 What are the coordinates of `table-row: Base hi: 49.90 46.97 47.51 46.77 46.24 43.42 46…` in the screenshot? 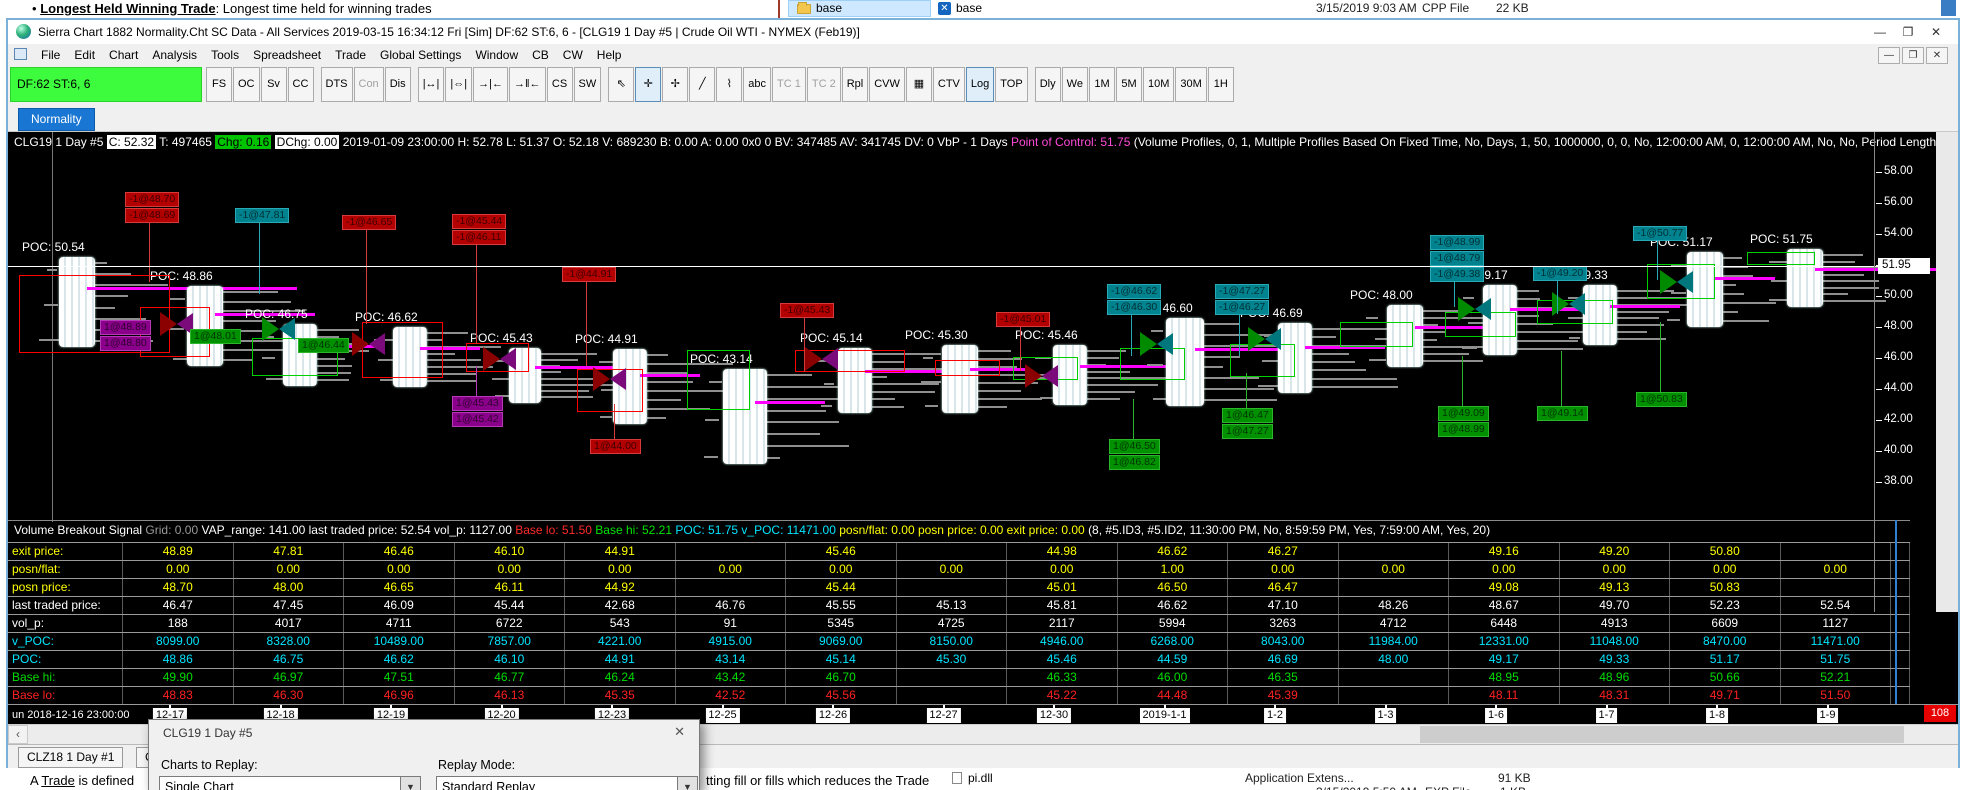 It's located at (959, 677).